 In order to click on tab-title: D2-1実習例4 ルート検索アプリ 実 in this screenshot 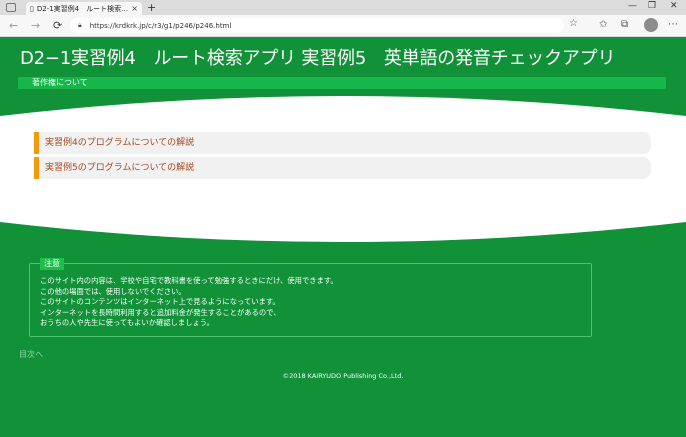, I will do `click(82, 8)`.